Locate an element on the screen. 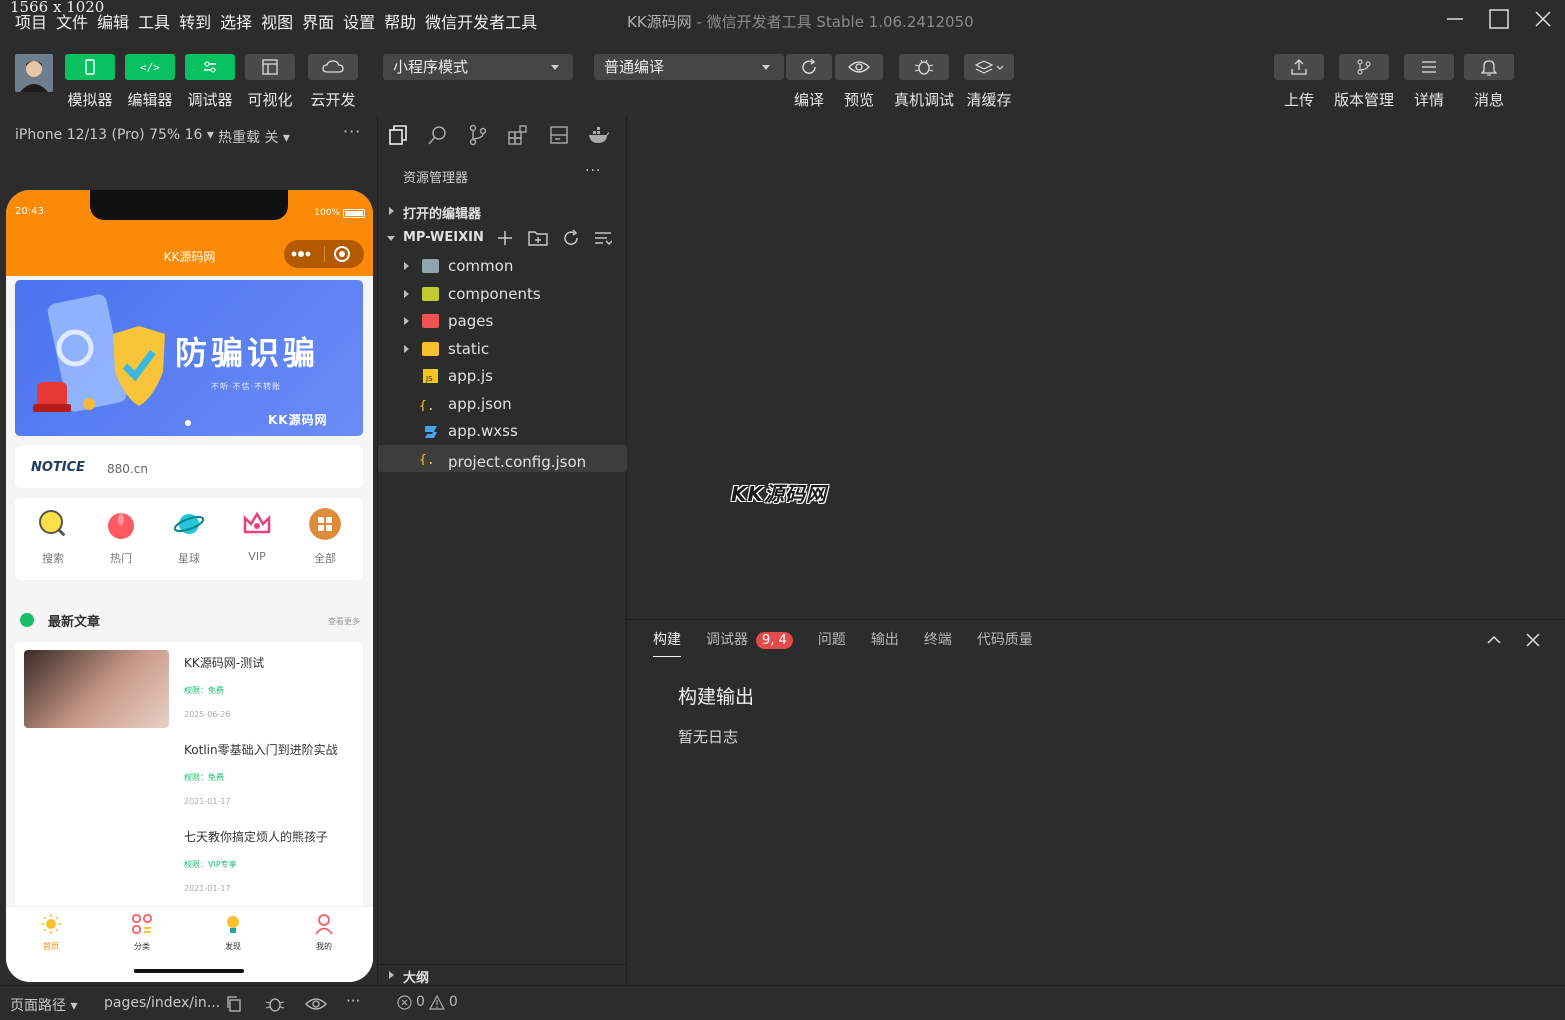 The width and height of the screenshot is (1565, 1020). carousel-indicator is located at coordinates (188, 423).